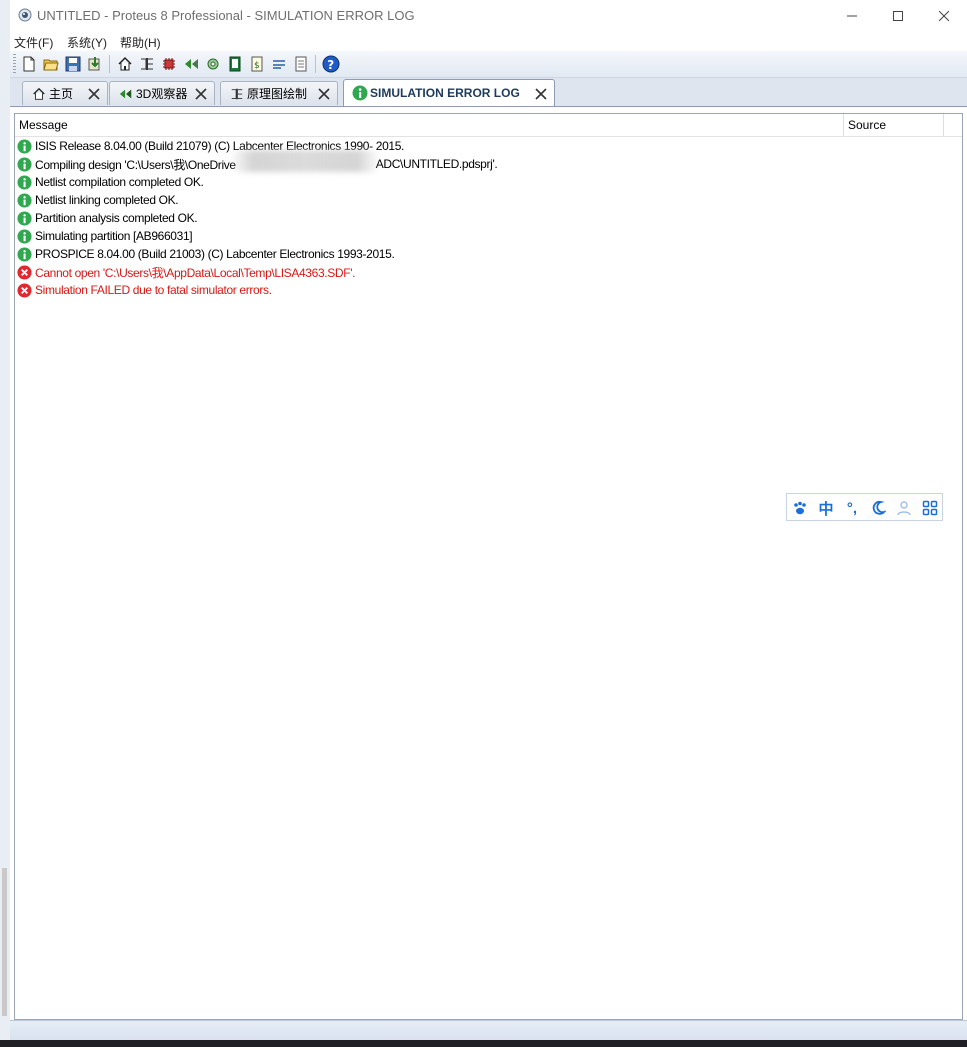  I want to click on gerber-button, so click(213, 64).